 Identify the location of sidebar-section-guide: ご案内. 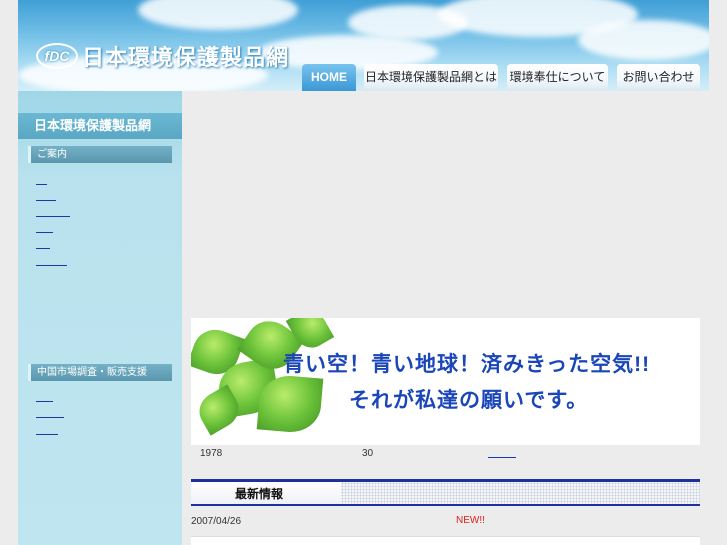
(100, 154).